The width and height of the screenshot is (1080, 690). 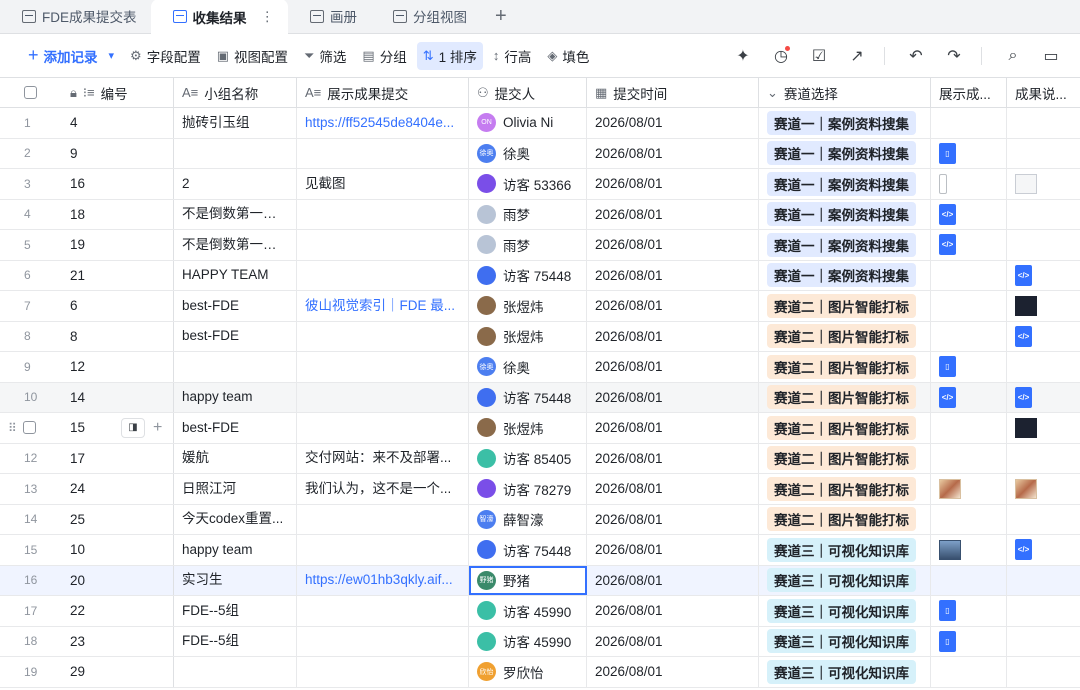 I want to click on cell-submitter: 徐奥 徐奥, so click(x=528, y=153).